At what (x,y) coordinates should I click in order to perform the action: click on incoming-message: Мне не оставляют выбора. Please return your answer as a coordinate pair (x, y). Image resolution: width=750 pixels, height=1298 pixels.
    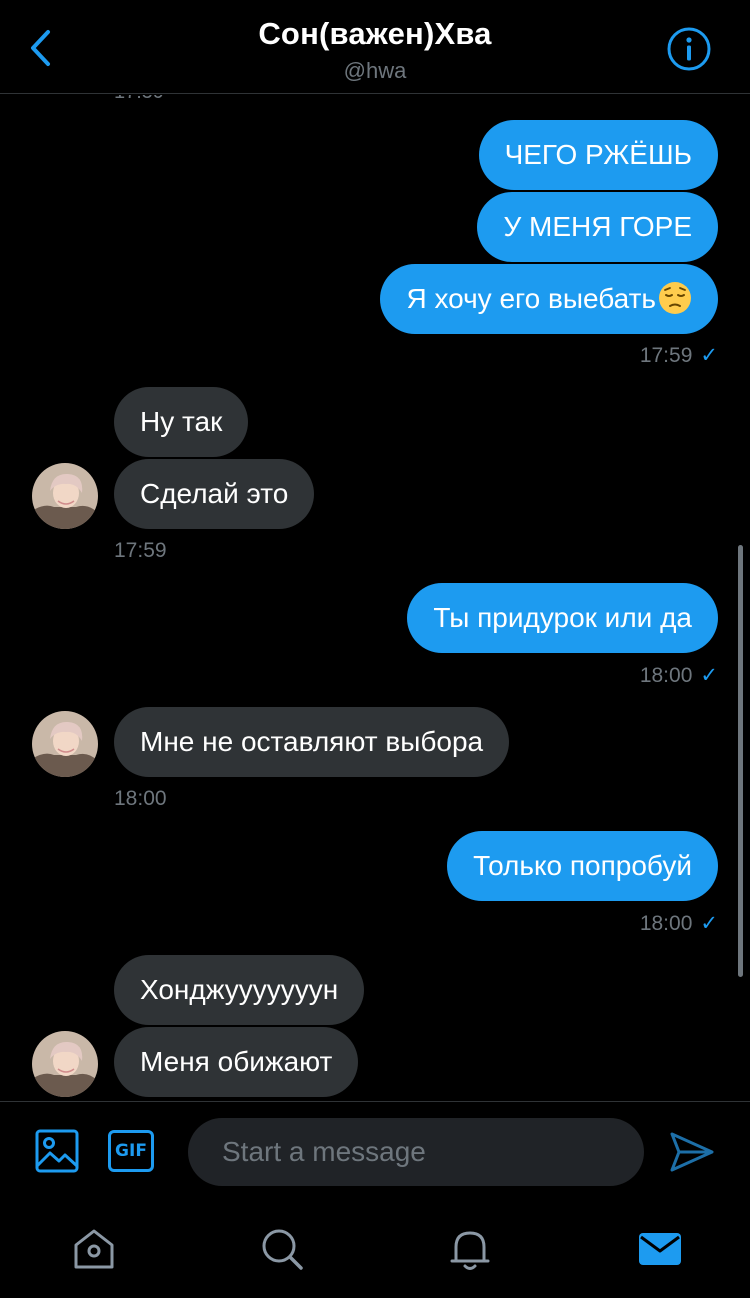
    Looking at the image, I should click on (312, 742).